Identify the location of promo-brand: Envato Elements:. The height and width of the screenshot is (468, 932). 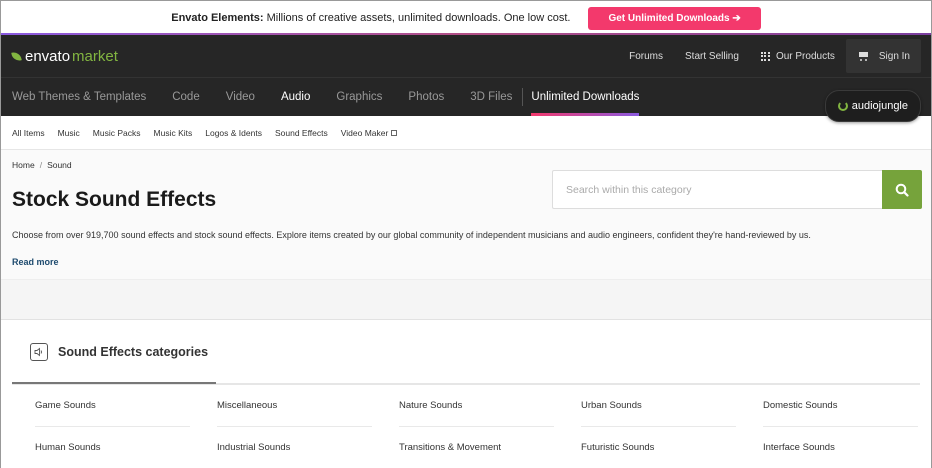
(217, 18).